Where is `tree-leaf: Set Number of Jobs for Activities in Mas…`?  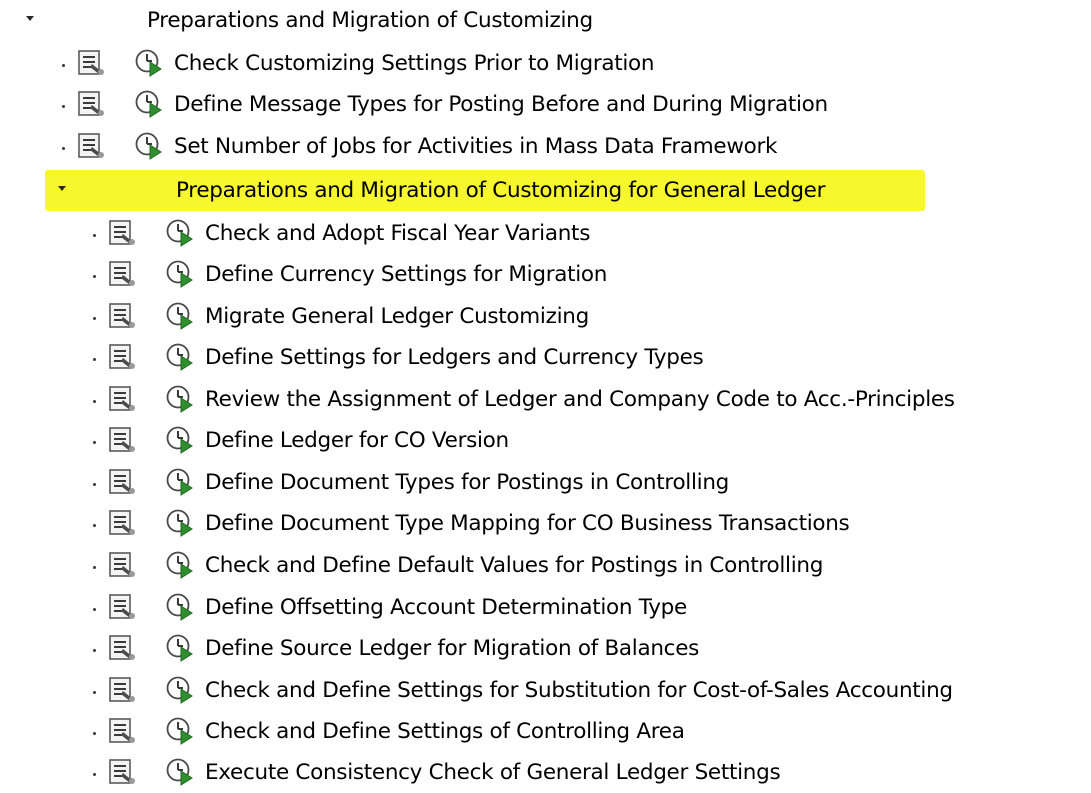
tree-leaf: Set Number of Jobs for Activities in Mas… is located at coordinates (545, 146).